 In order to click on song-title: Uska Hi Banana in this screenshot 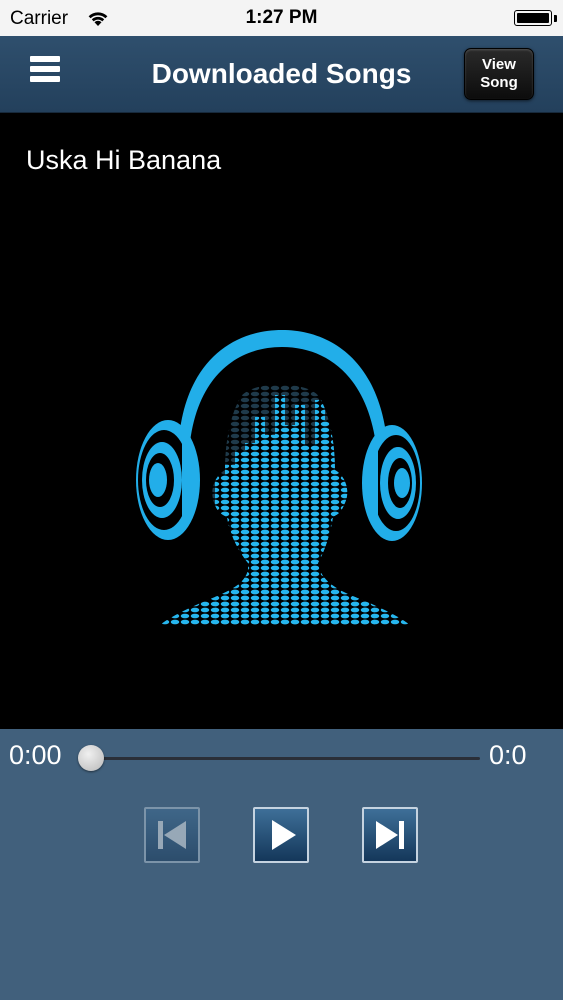, I will do `click(124, 160)`.